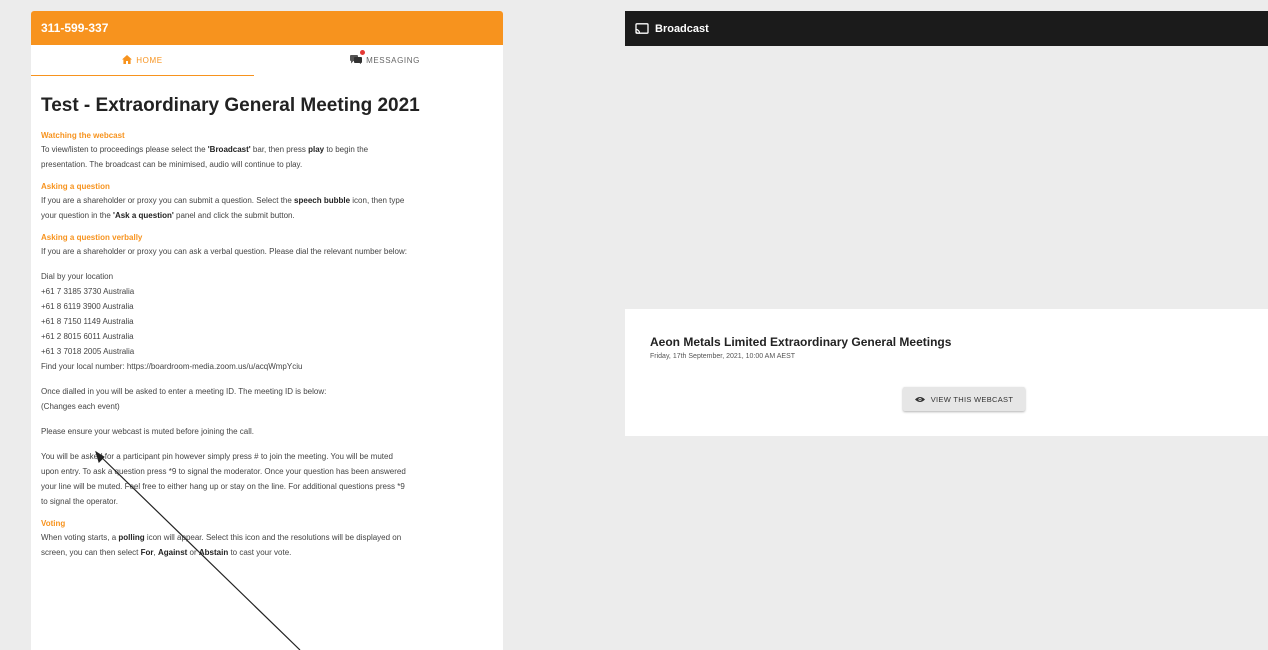 The width and height of the screenshot is (1268, 650). Describe the element at coordinates (363, 52) in the screenshot. I see `notification-dot` at that location.